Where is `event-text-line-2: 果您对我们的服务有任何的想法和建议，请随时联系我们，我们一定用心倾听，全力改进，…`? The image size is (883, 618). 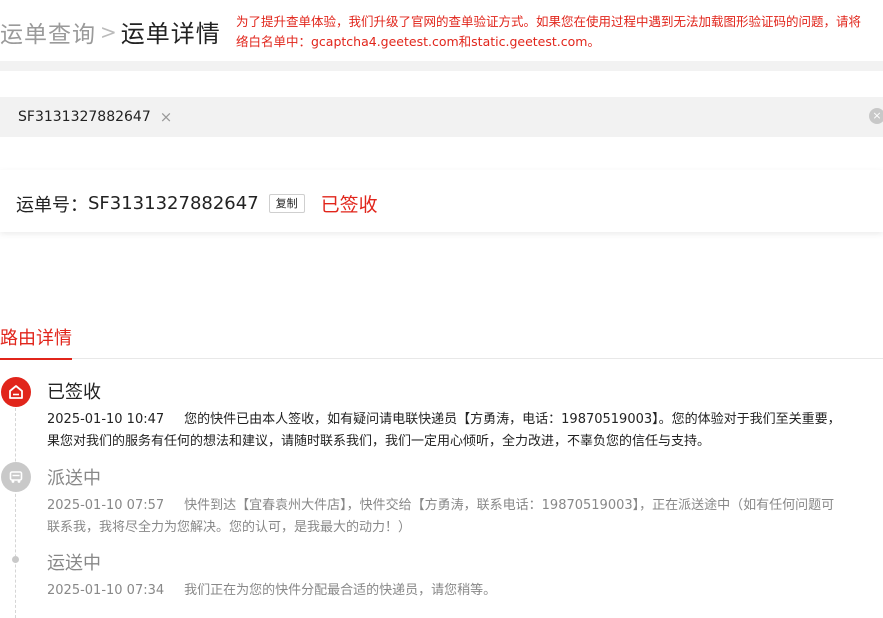 event-text-line-2: 果您对我们的服务有任何的想法和建议，请随时联系我们，我们一定用心倾听，全力改进，… is located at coordinates (379, 441).